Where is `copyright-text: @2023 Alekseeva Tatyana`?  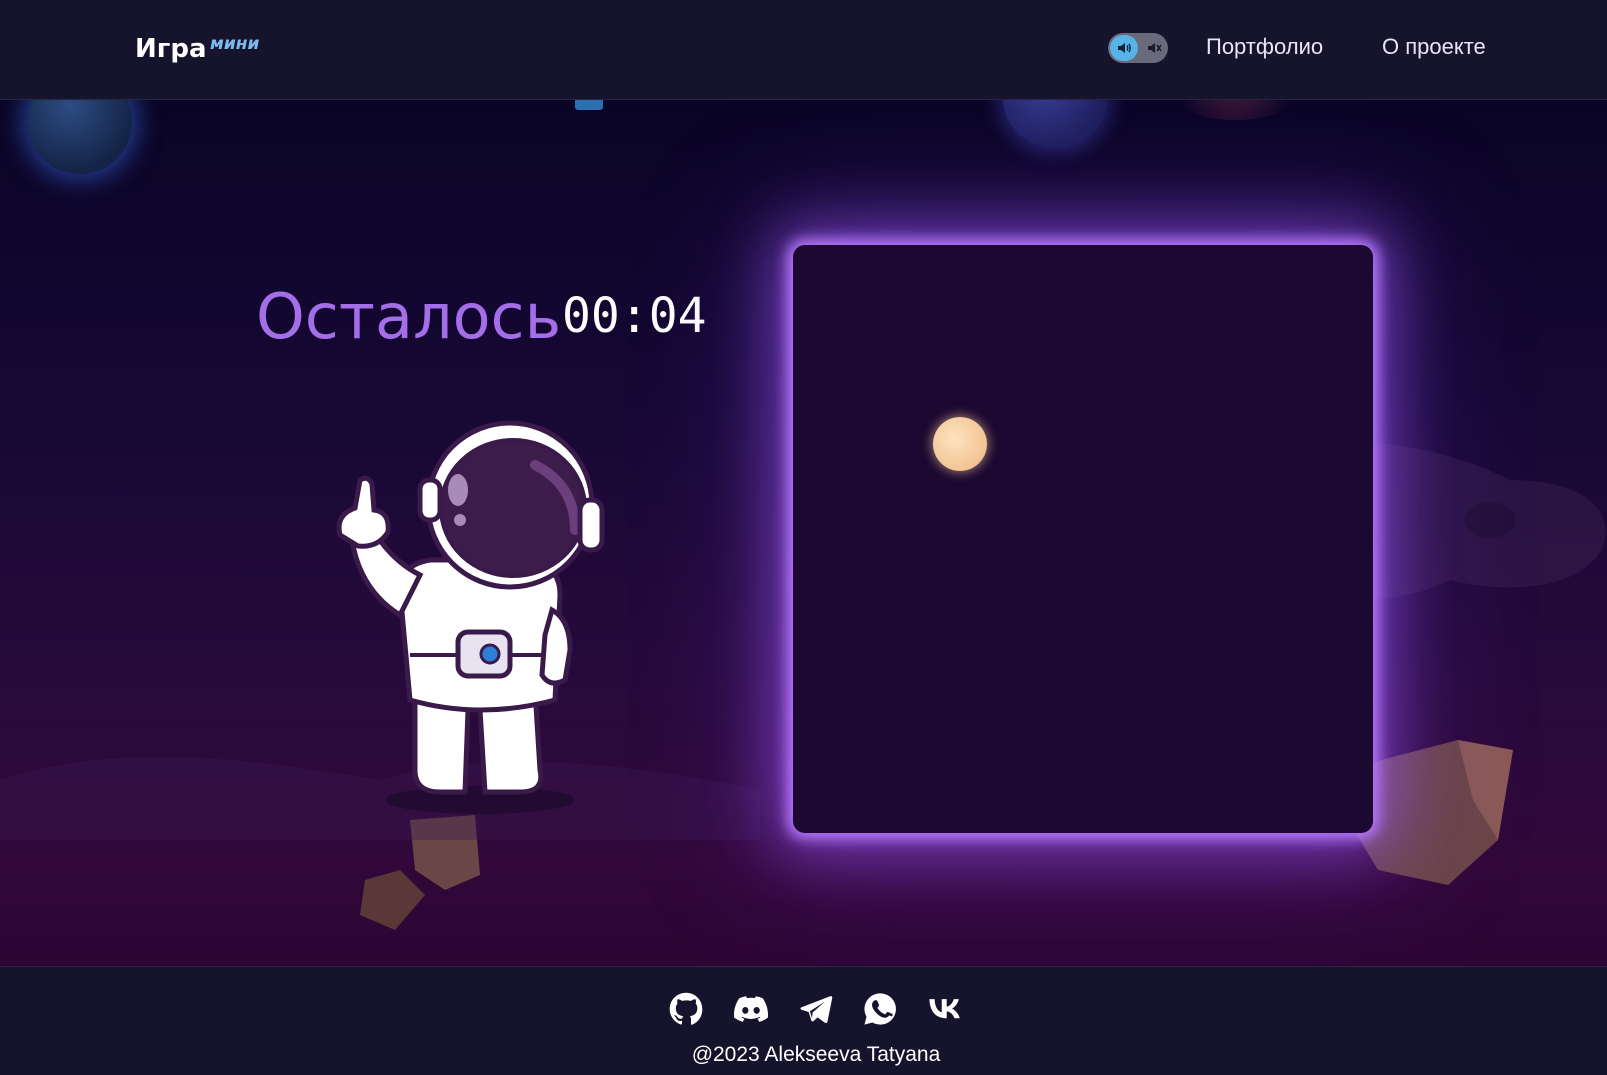
copyright-text: @2023 Alekseeva Tatyana is located at coordinates (816, 1054).